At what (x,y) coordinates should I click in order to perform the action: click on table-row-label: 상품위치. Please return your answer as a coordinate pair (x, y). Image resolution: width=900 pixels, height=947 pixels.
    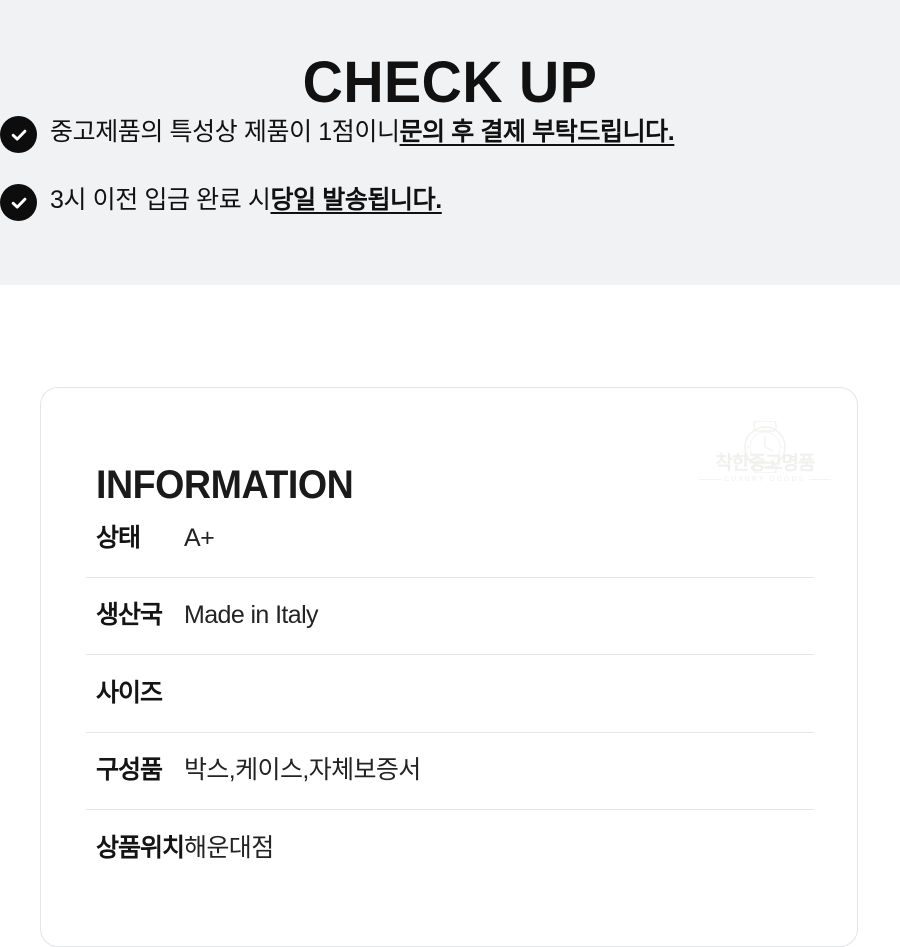
    Looking at the image, I should click on (140, 847).